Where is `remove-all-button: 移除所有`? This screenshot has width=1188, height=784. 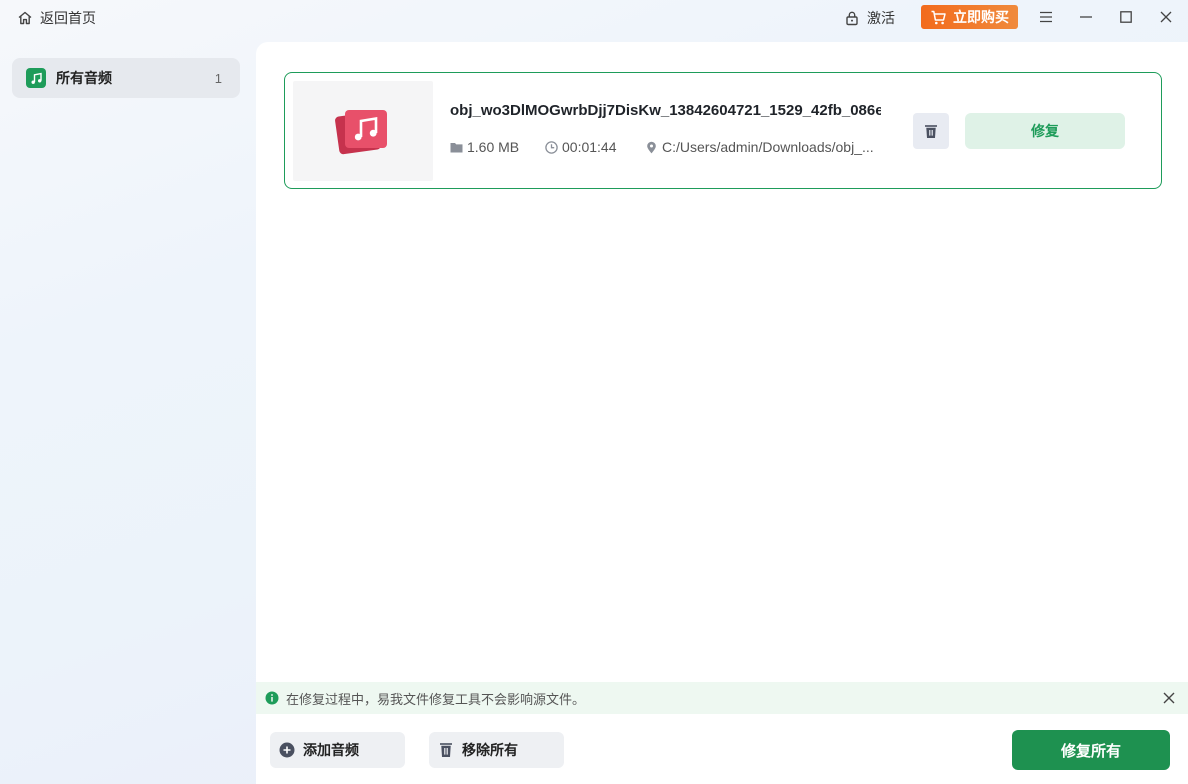 remove-all-button: 移除所有 is located at coordinates (496, 750).